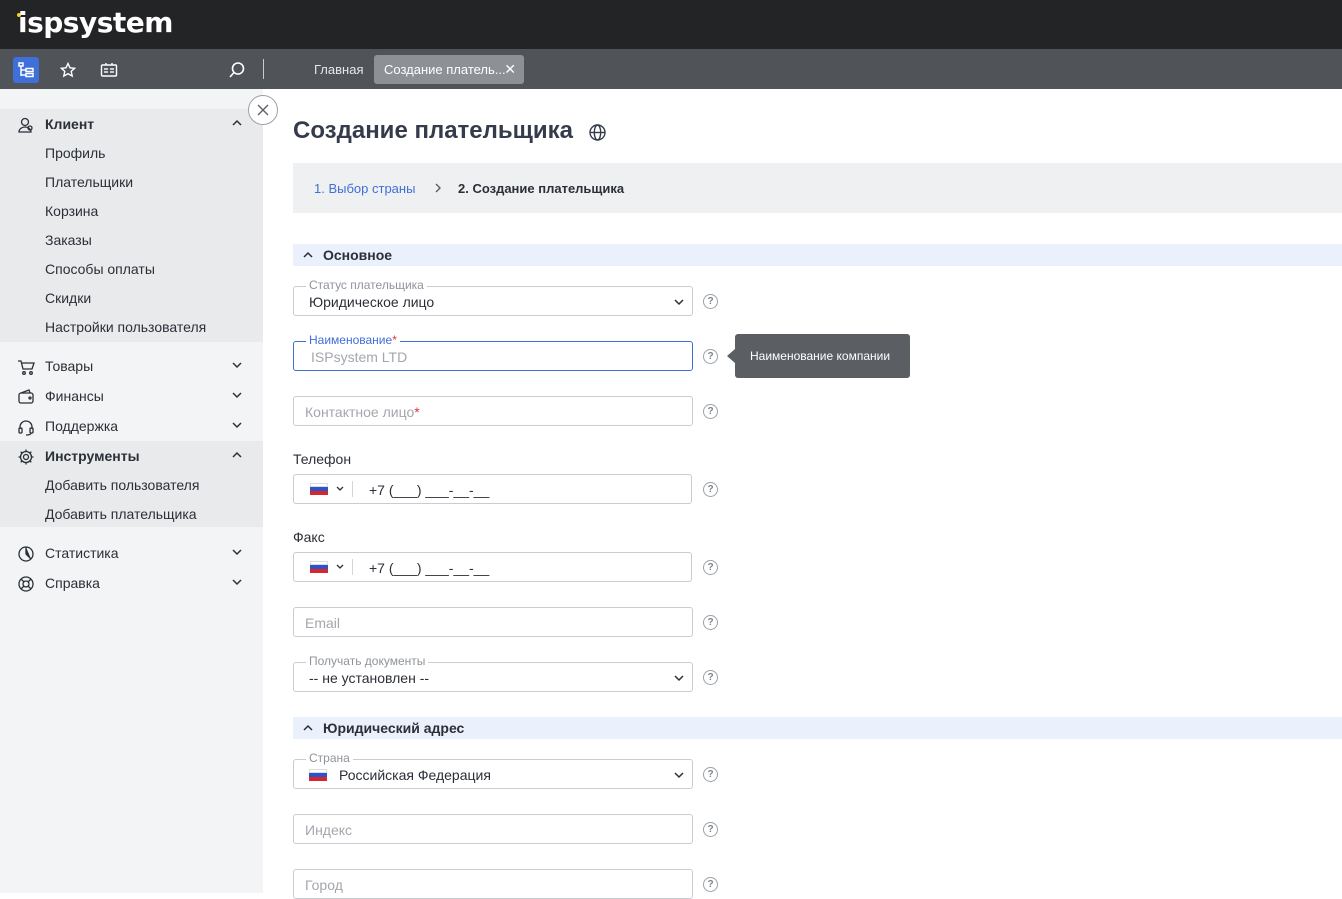  I want to click on payer-status-select: Статус плательщика Юридическое лицо, so click(493, 297).